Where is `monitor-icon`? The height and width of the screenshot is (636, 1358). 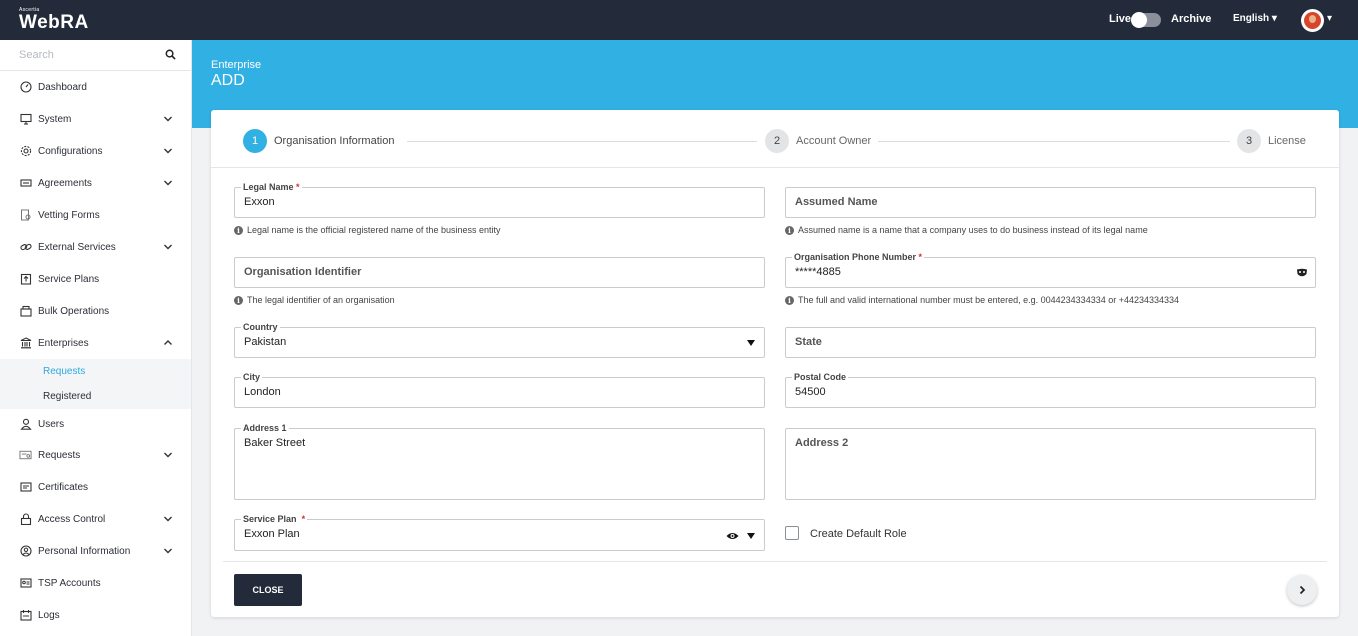 monitor-icon is located at coordinates (25, 119).